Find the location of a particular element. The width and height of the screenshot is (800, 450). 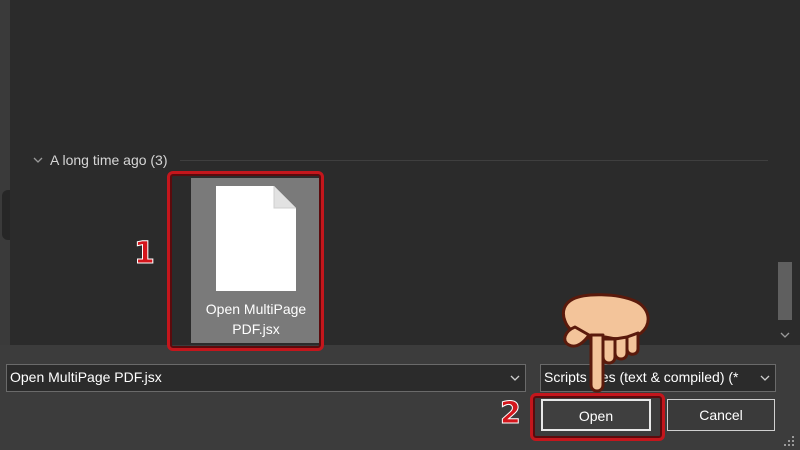

group-divider is located at coordinates (474, 160).